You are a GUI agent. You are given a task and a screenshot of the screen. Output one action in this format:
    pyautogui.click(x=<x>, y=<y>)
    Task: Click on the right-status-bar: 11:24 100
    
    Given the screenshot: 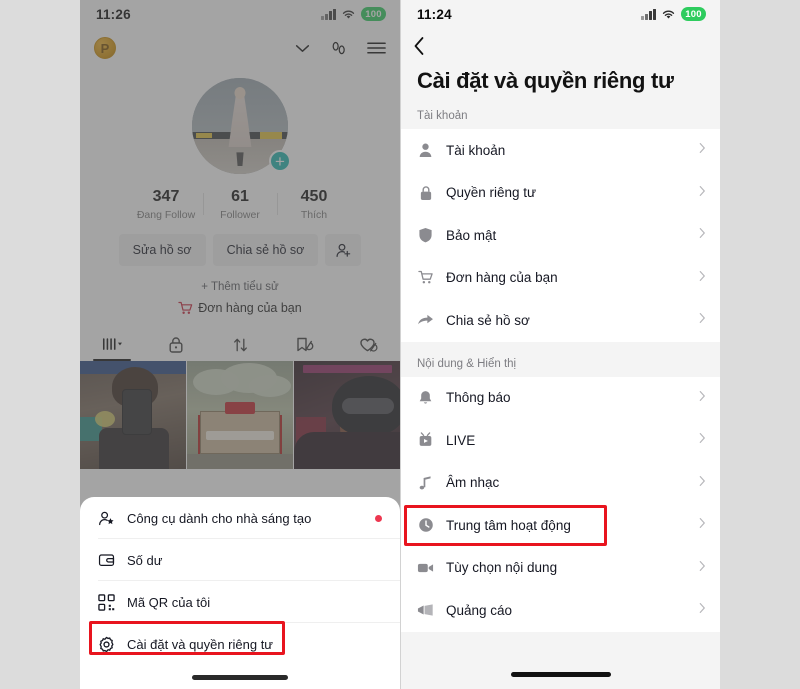 What is the action you would take?
    pyautogui.click(x=560, y=14)
    